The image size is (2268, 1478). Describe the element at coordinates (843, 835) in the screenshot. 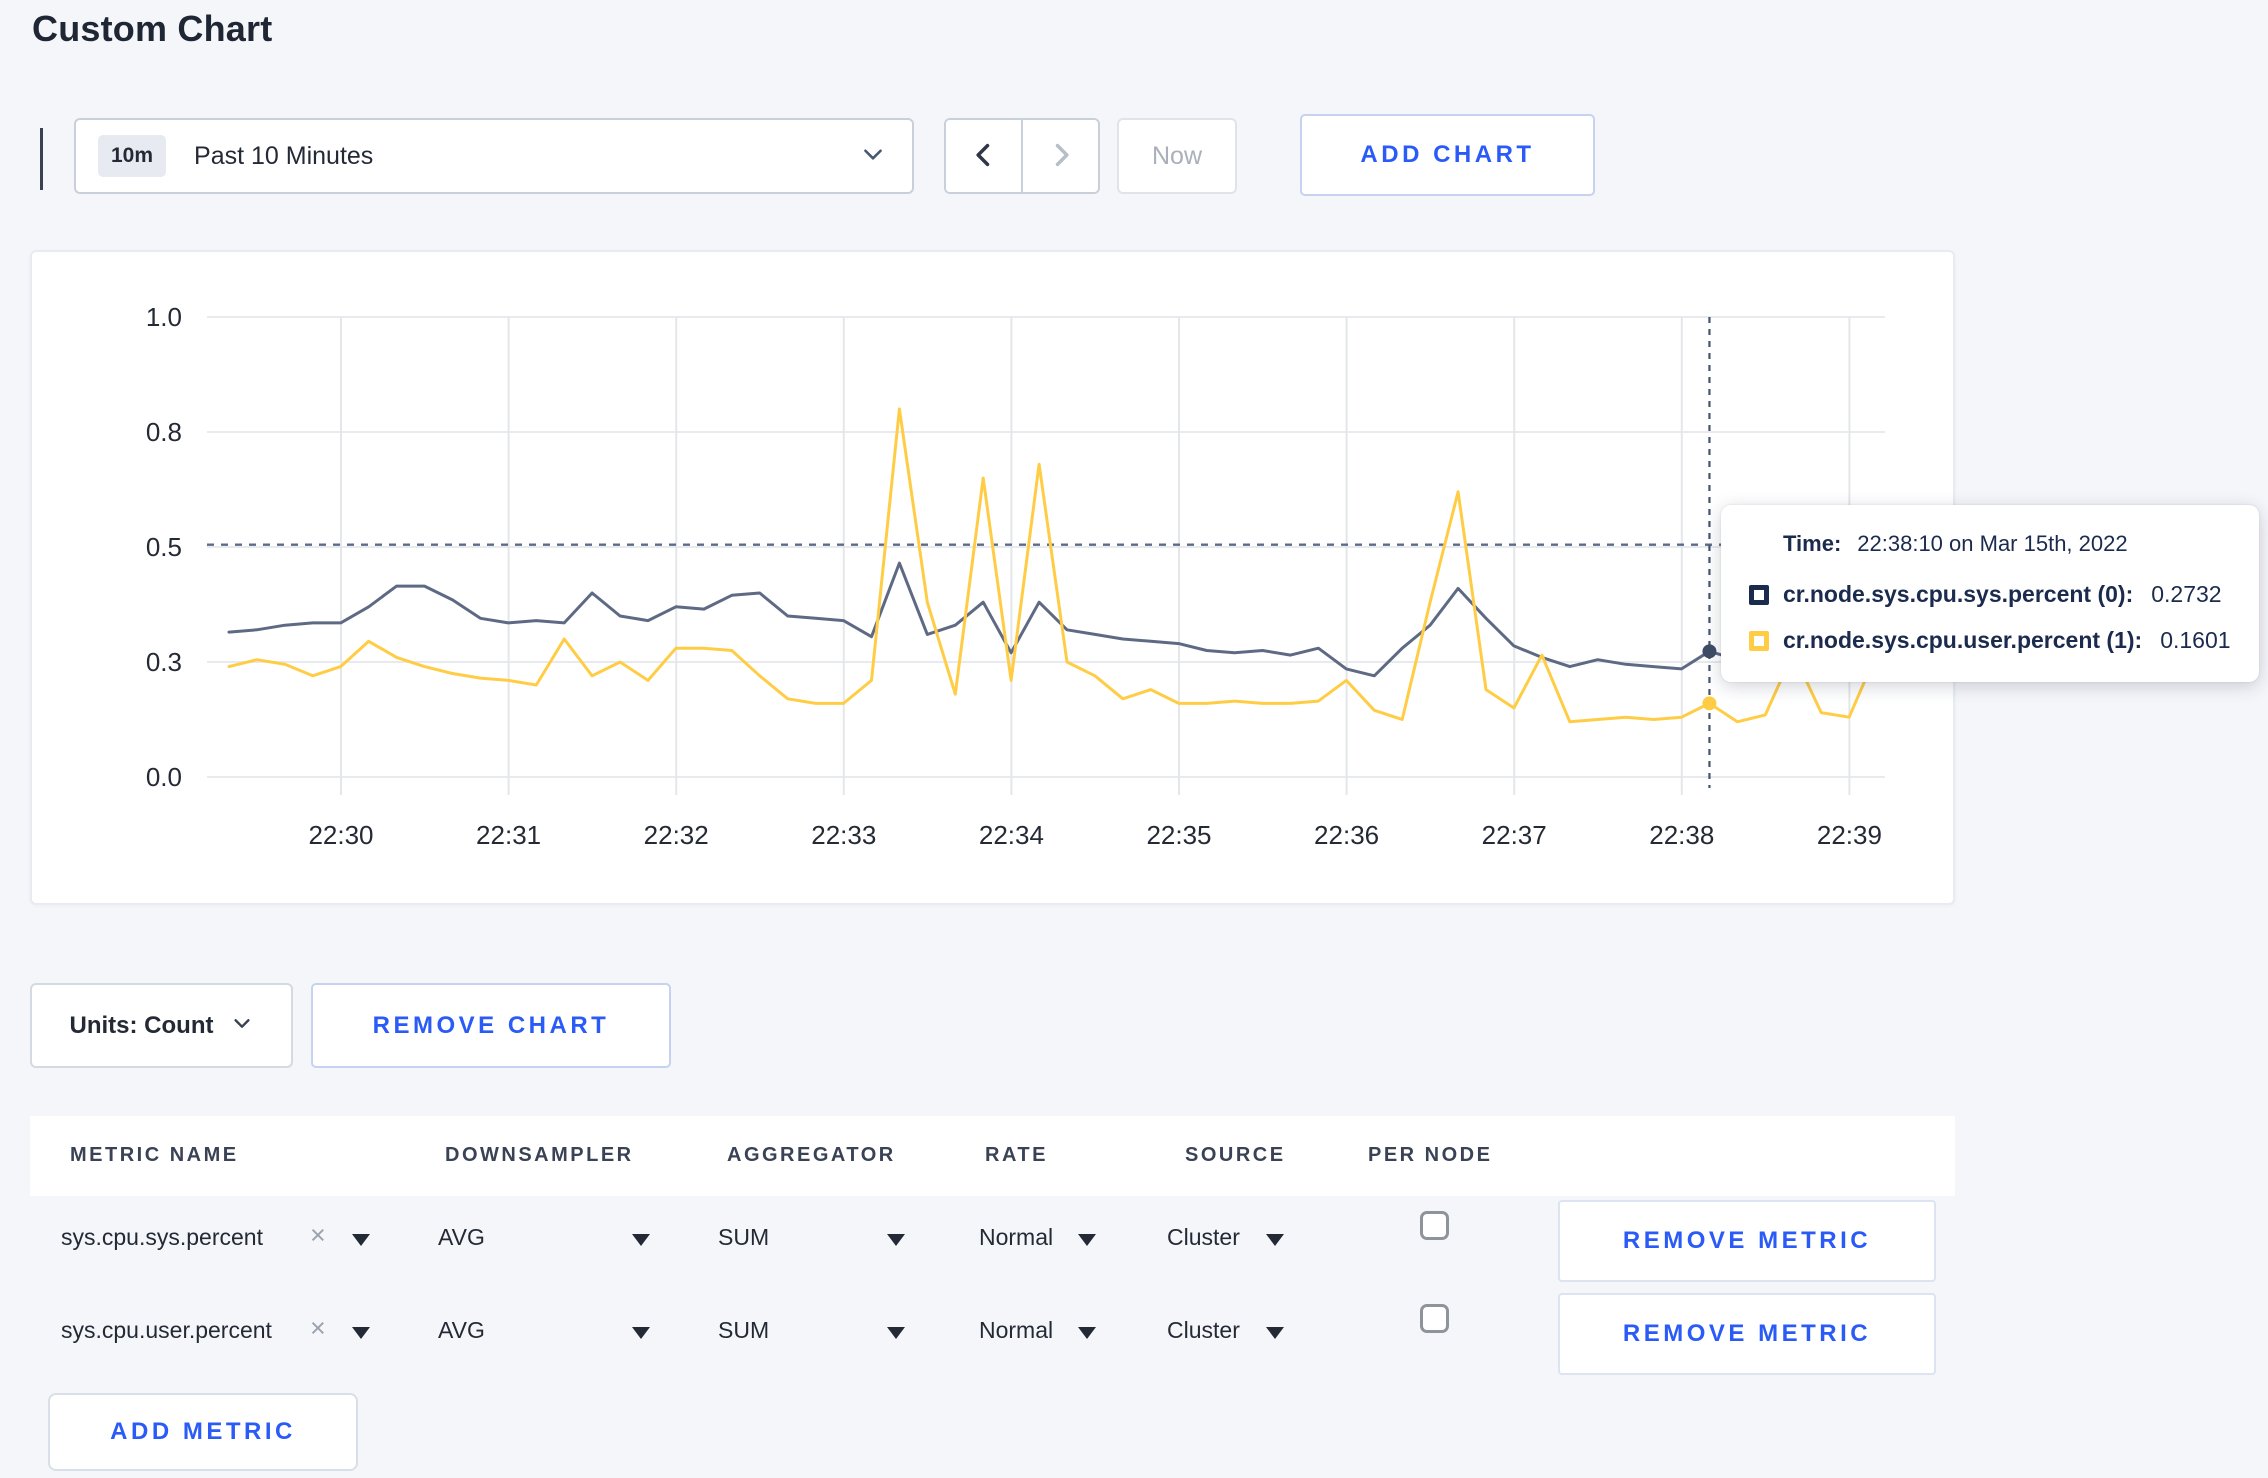

I see `x-axis-label: 22:33` at that location.